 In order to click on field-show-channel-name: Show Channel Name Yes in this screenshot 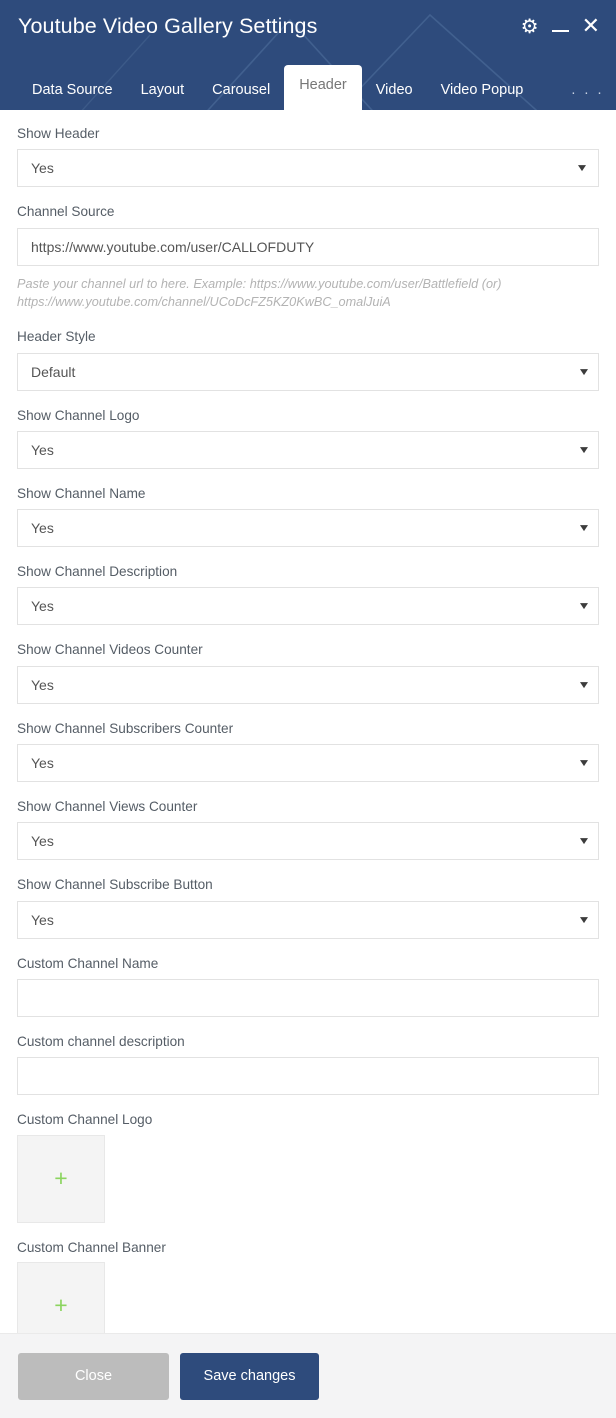, I will do `click(308, 516)`.